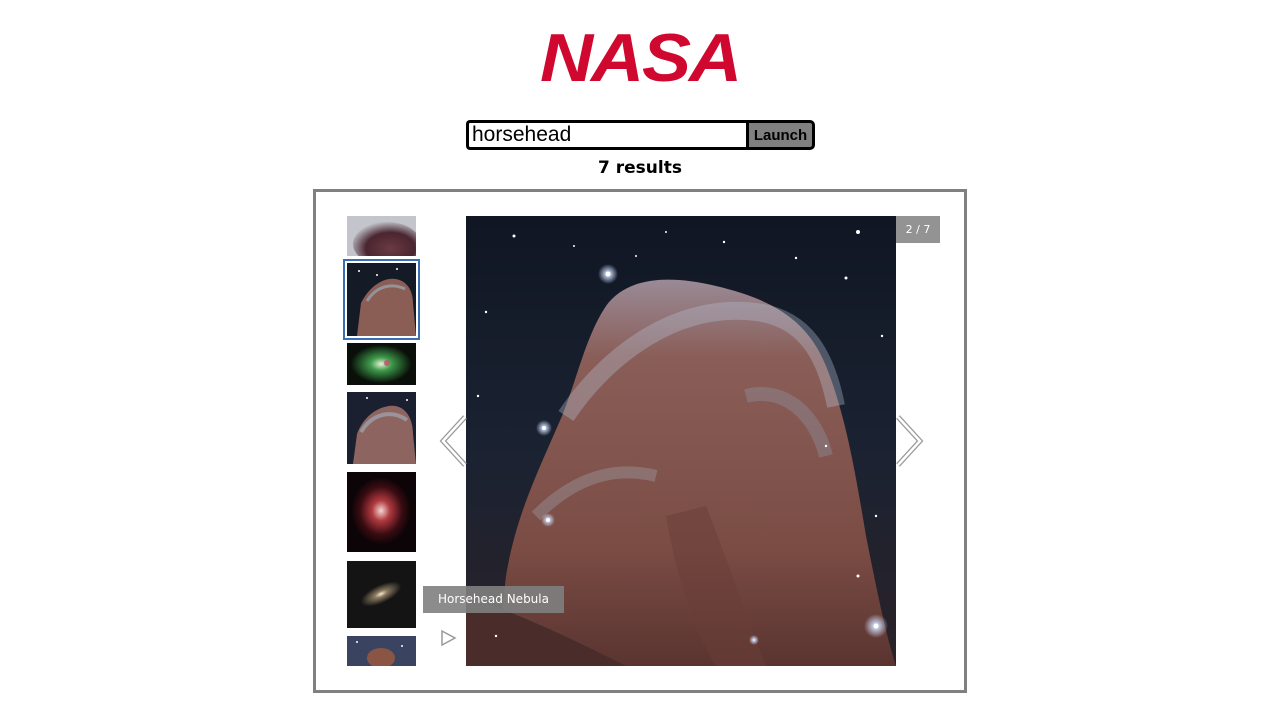 This screenshot has height=720, width=1280. I want to click on svg-text: NASA, so click(640, 56).